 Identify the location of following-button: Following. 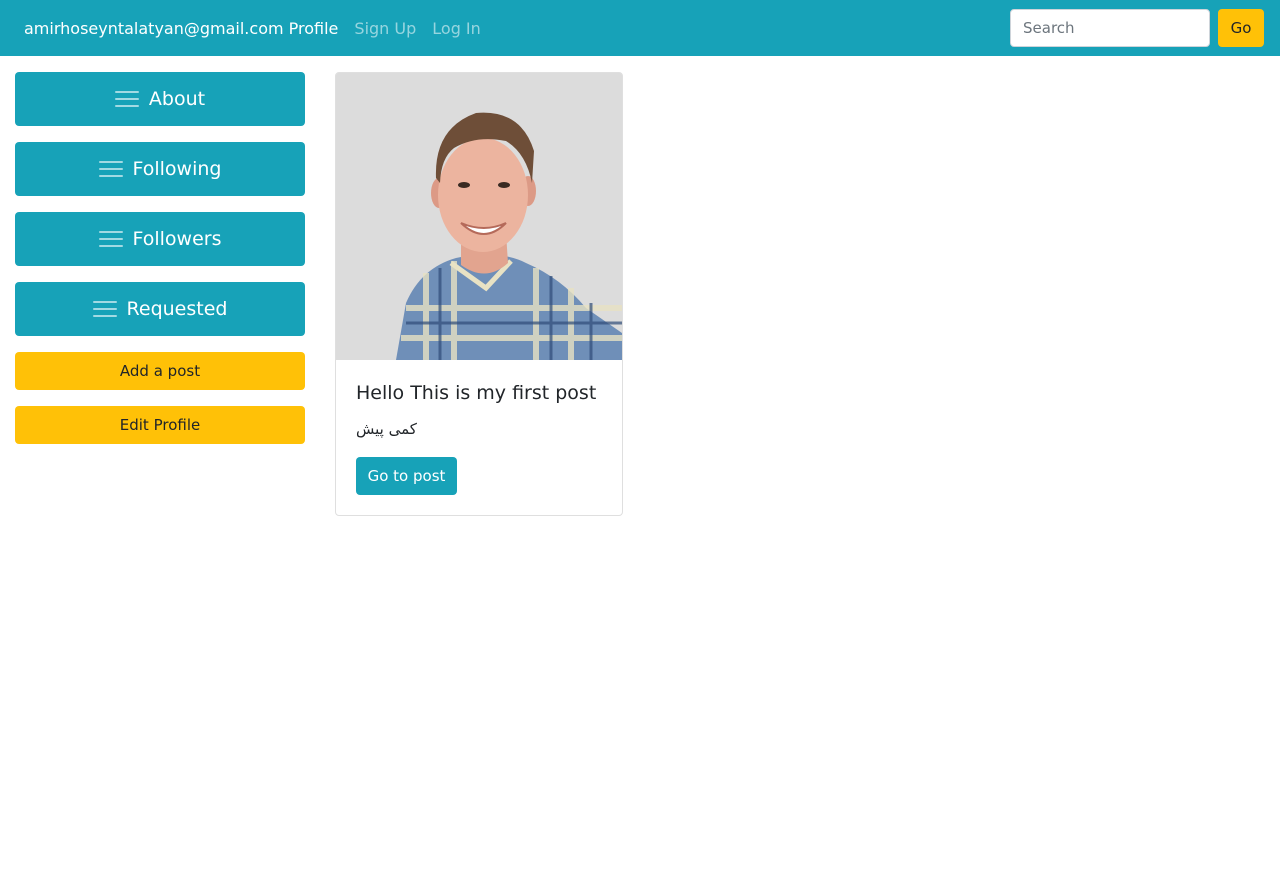
(160, 169).